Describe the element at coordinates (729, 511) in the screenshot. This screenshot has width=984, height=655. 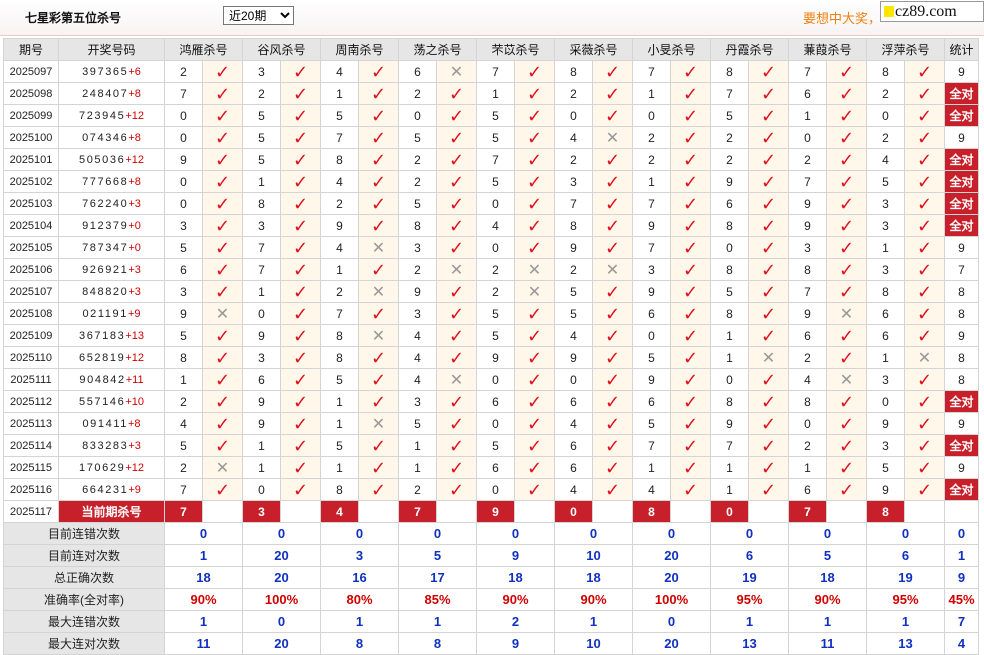
I see `current-kill-number: 0` at that location.